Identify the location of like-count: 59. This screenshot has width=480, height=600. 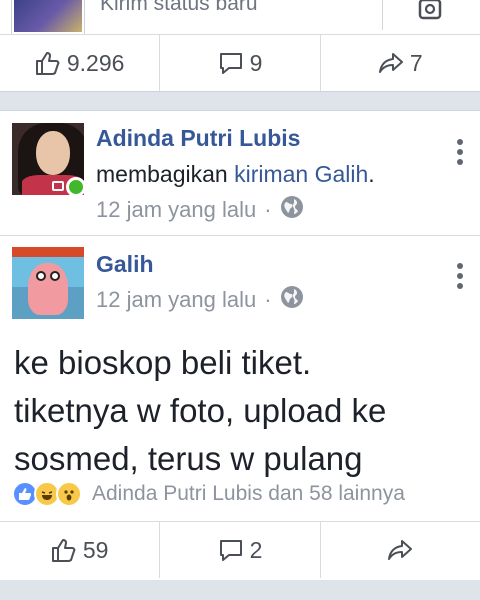
(95, 549).